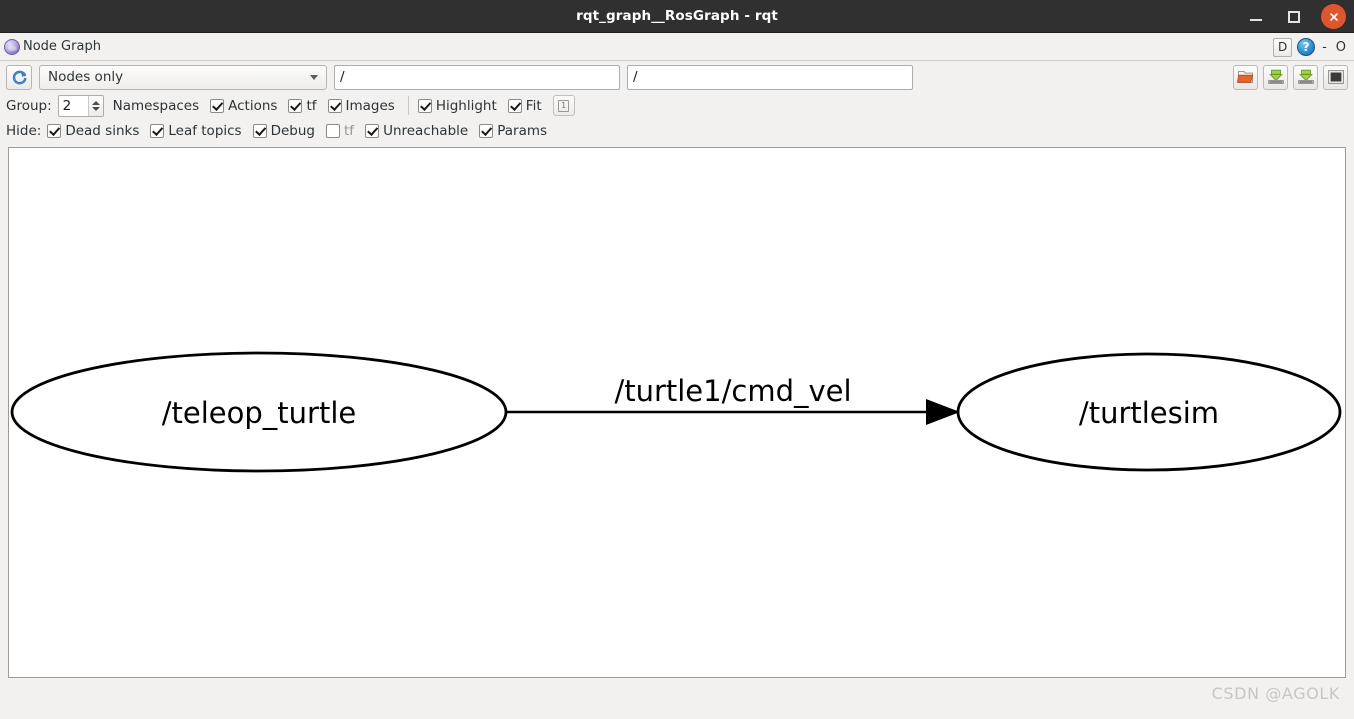 This screenshot has width=1354, height=719. I want to click on node-graph-icon, so click(12, 46).